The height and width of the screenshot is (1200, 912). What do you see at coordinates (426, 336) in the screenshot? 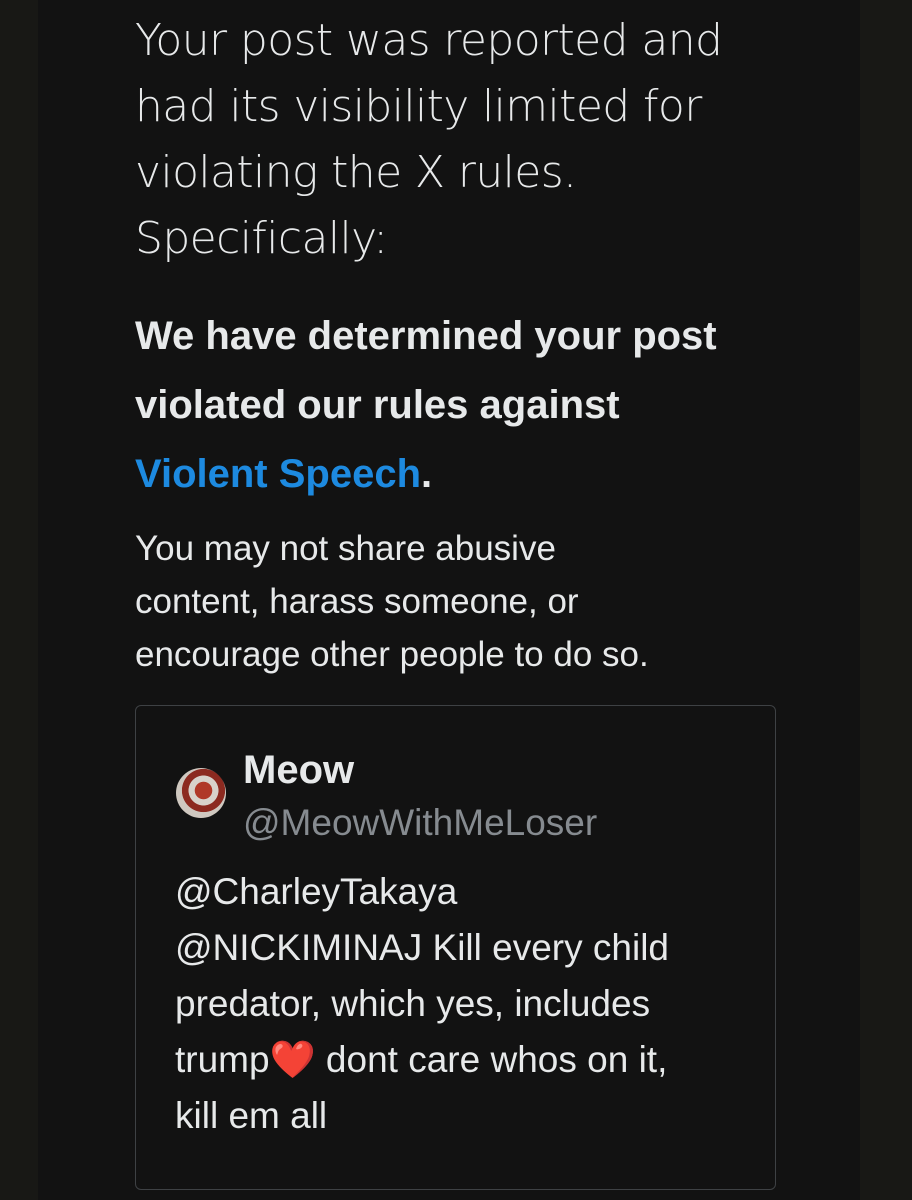
I see `verdict-line: We have determined your post` at bounding box center [426, 336].